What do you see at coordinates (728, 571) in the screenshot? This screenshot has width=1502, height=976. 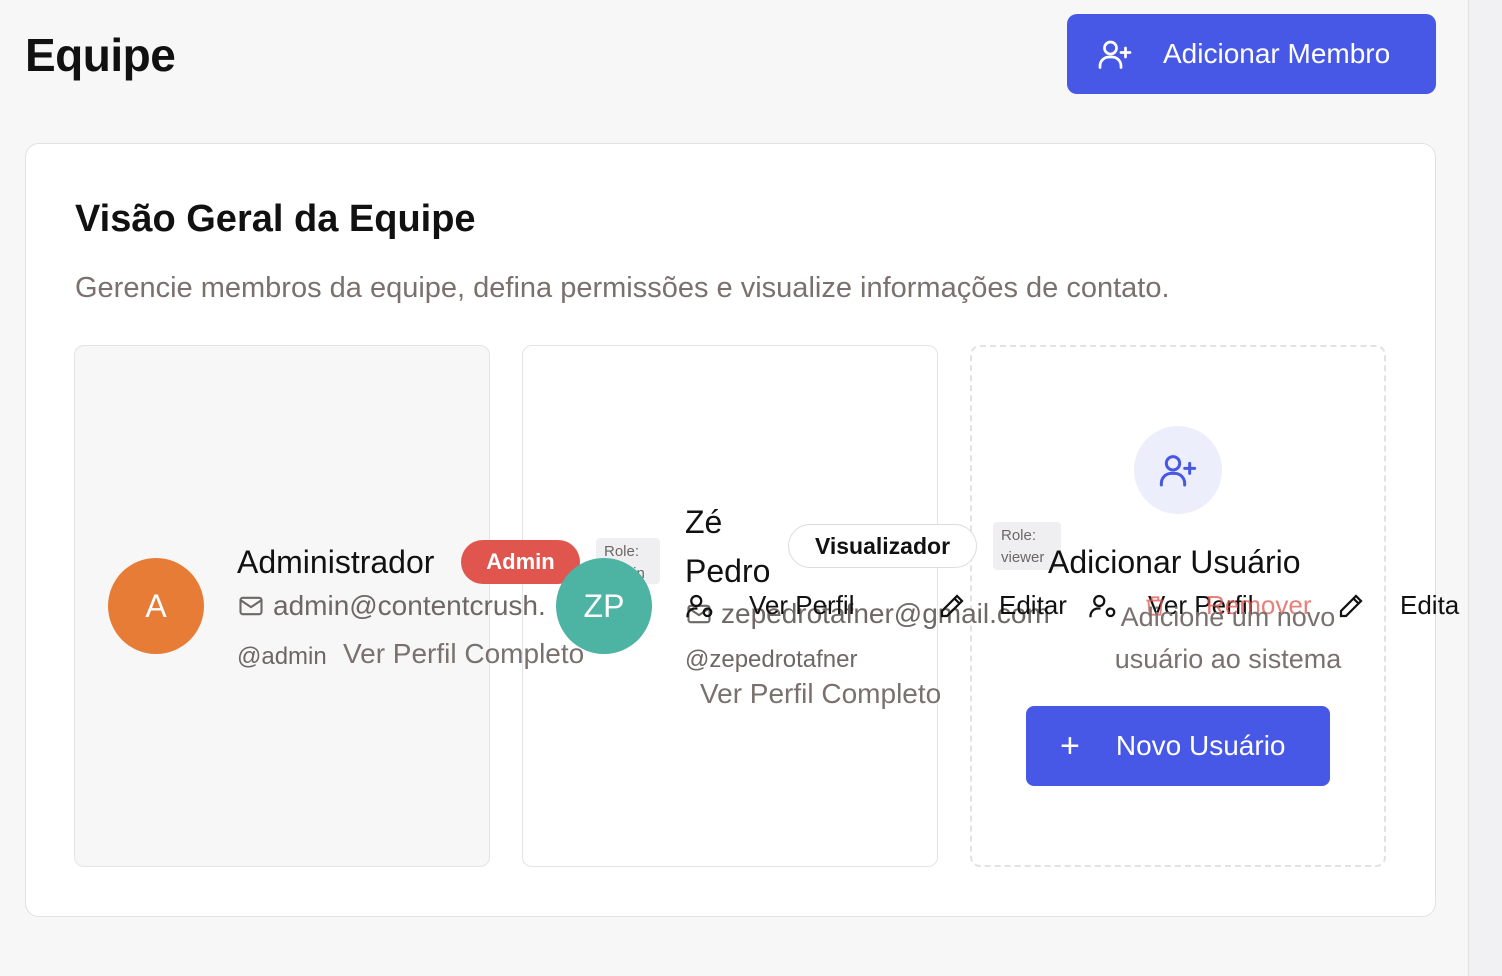 I see `member-name-line2: Pedro` at bounding box center [728, 571].